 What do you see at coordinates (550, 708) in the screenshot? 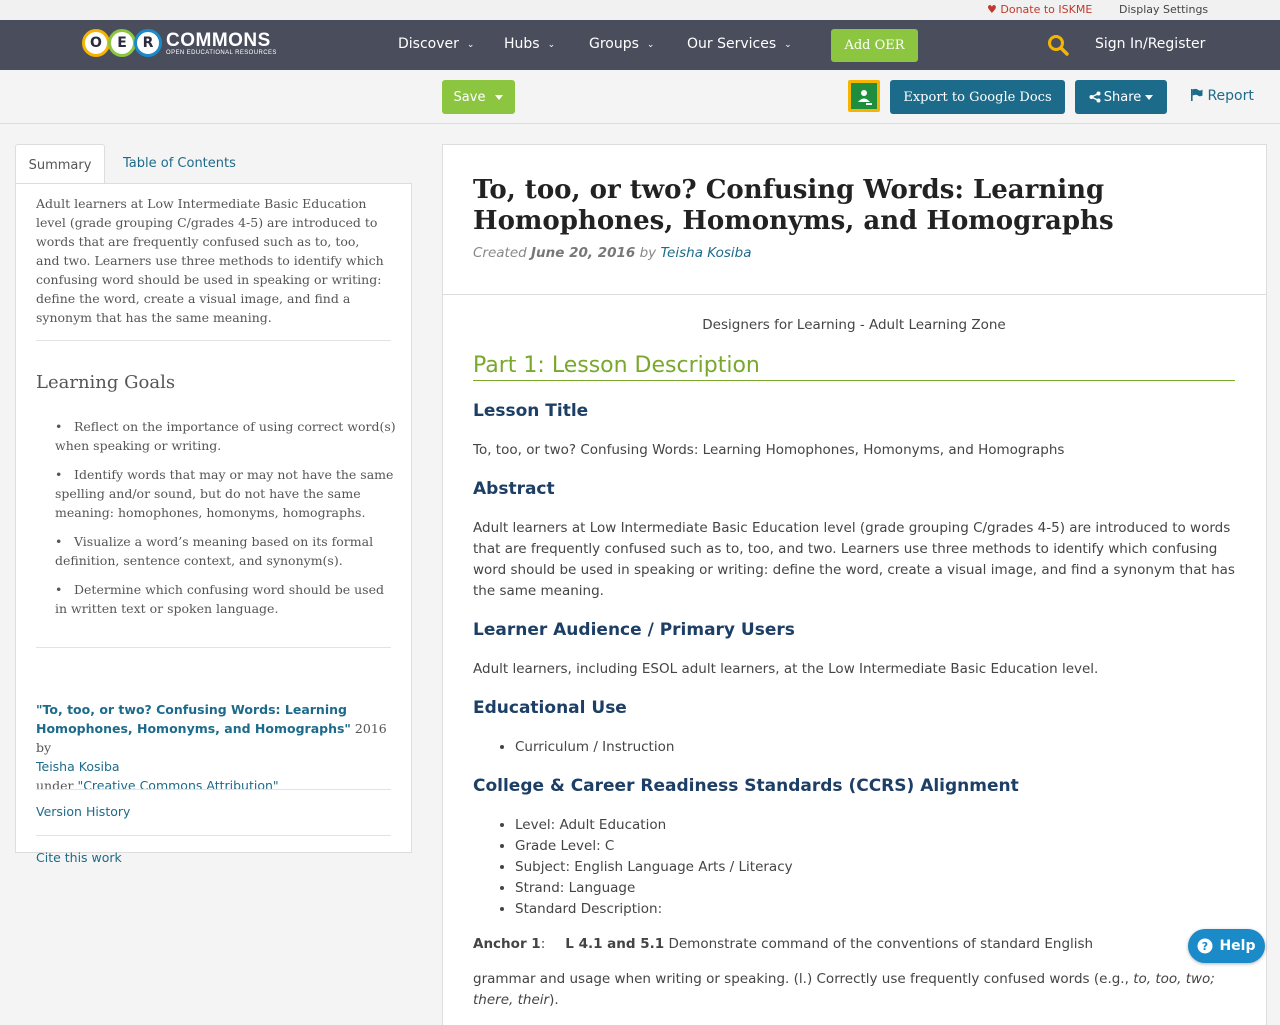
I see `educational-use-heading: Educational Use` at bounding box center [550, 708].